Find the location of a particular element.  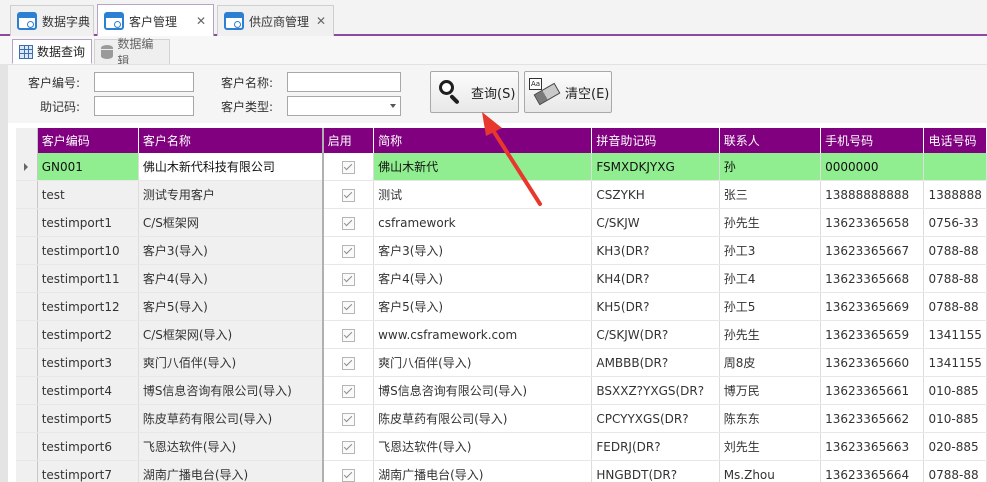

cell-short: 客户5(导入) is located at coordinates (483, 306).